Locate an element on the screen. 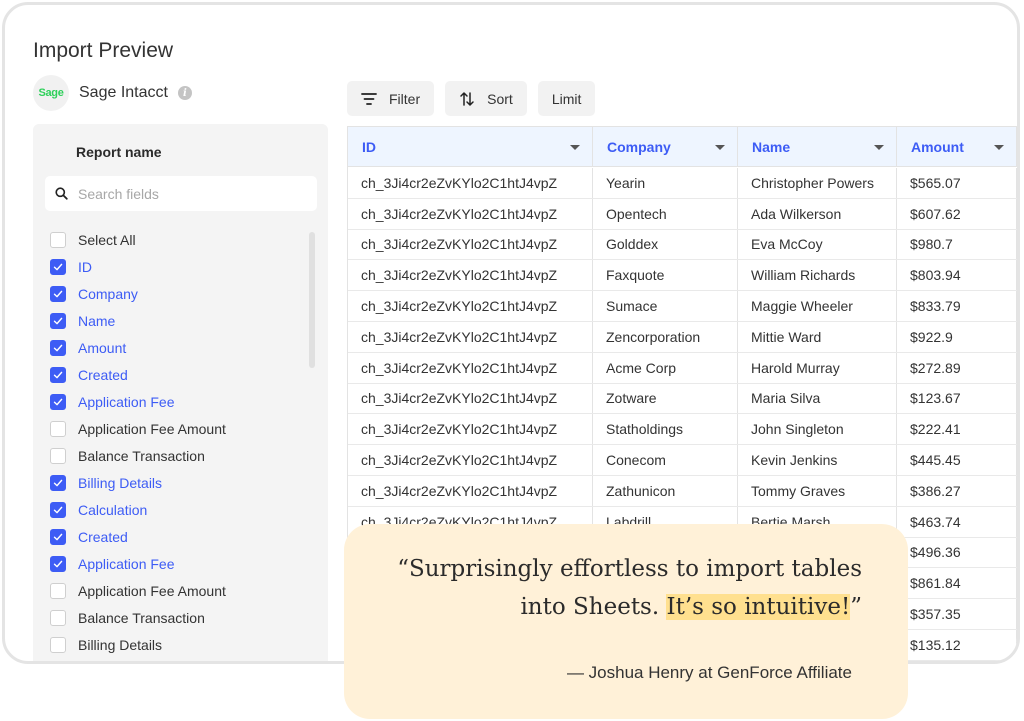  table-header: ID Company Name Amount is located at coordinates (682, 147).